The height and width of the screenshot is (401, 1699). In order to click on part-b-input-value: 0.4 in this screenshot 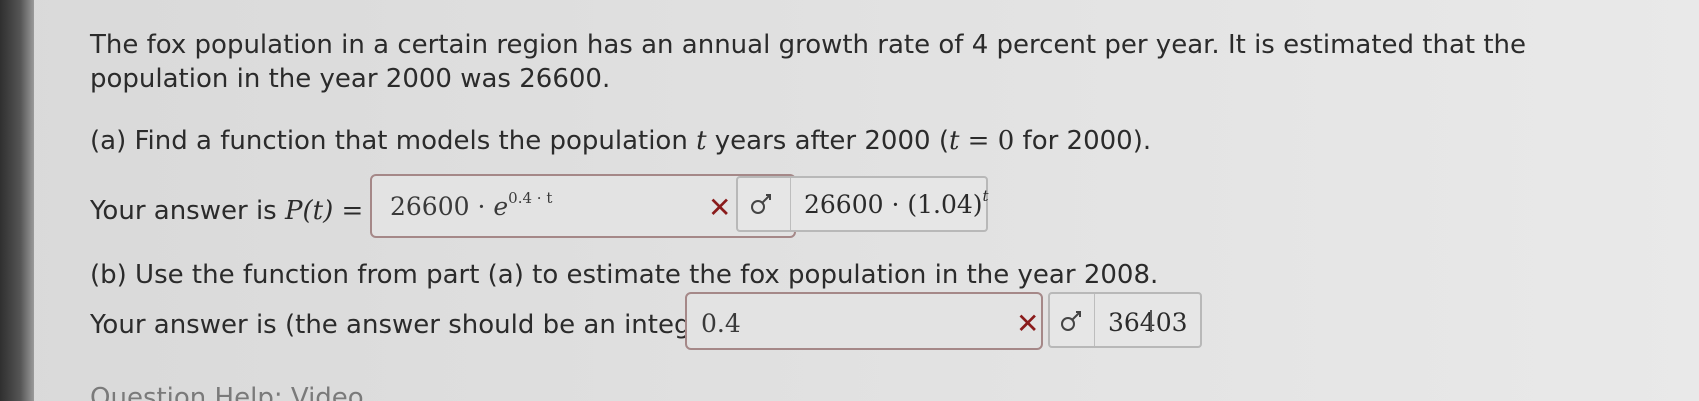, I will do `click(721, 323)`.